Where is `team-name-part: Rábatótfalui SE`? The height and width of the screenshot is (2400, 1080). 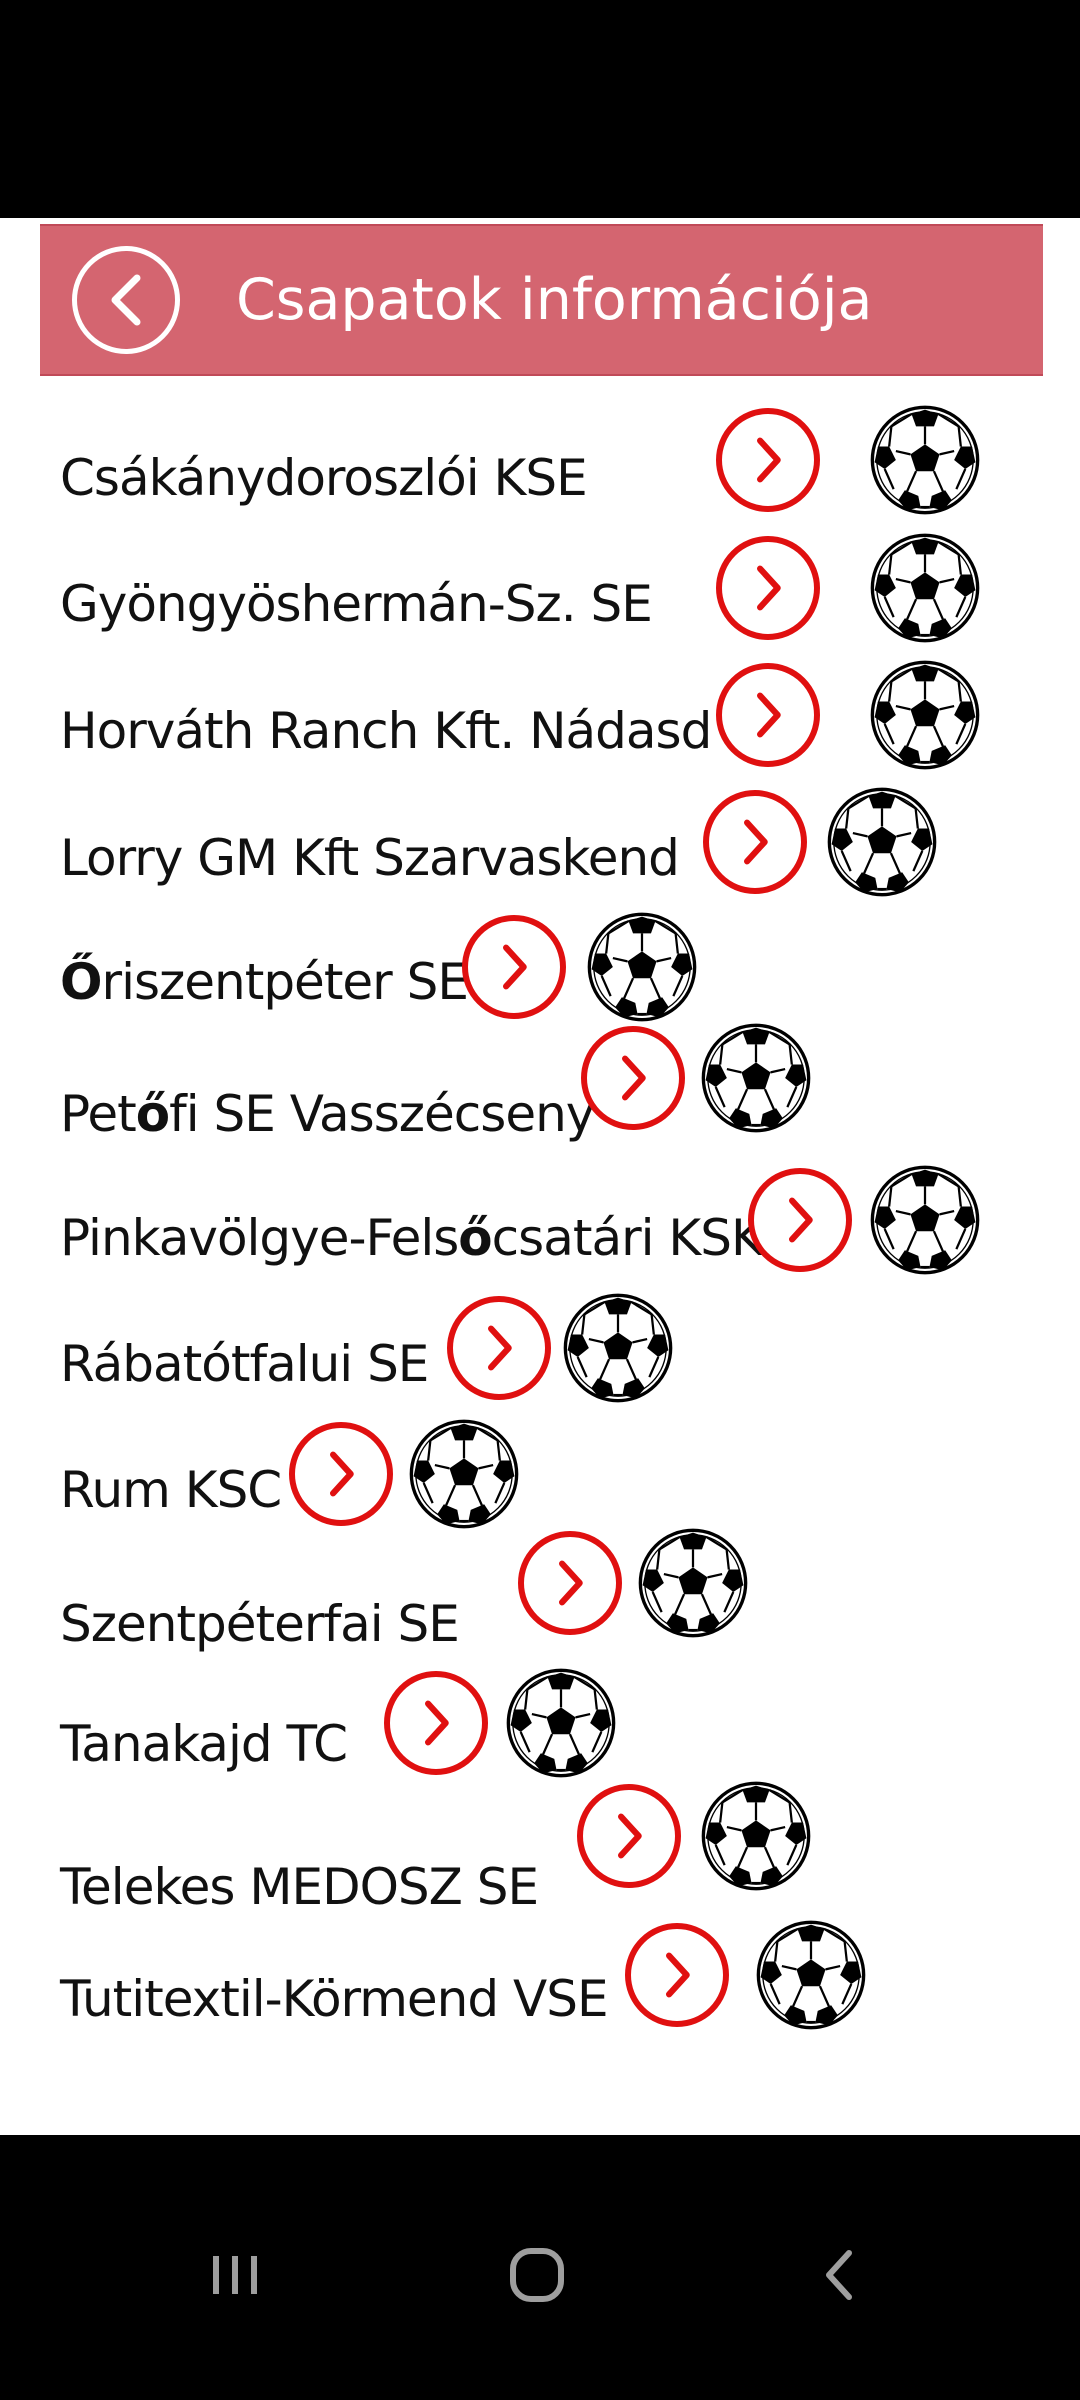
team-name-part: Rábatótfalui SE is located at coordinates (244, 1364).